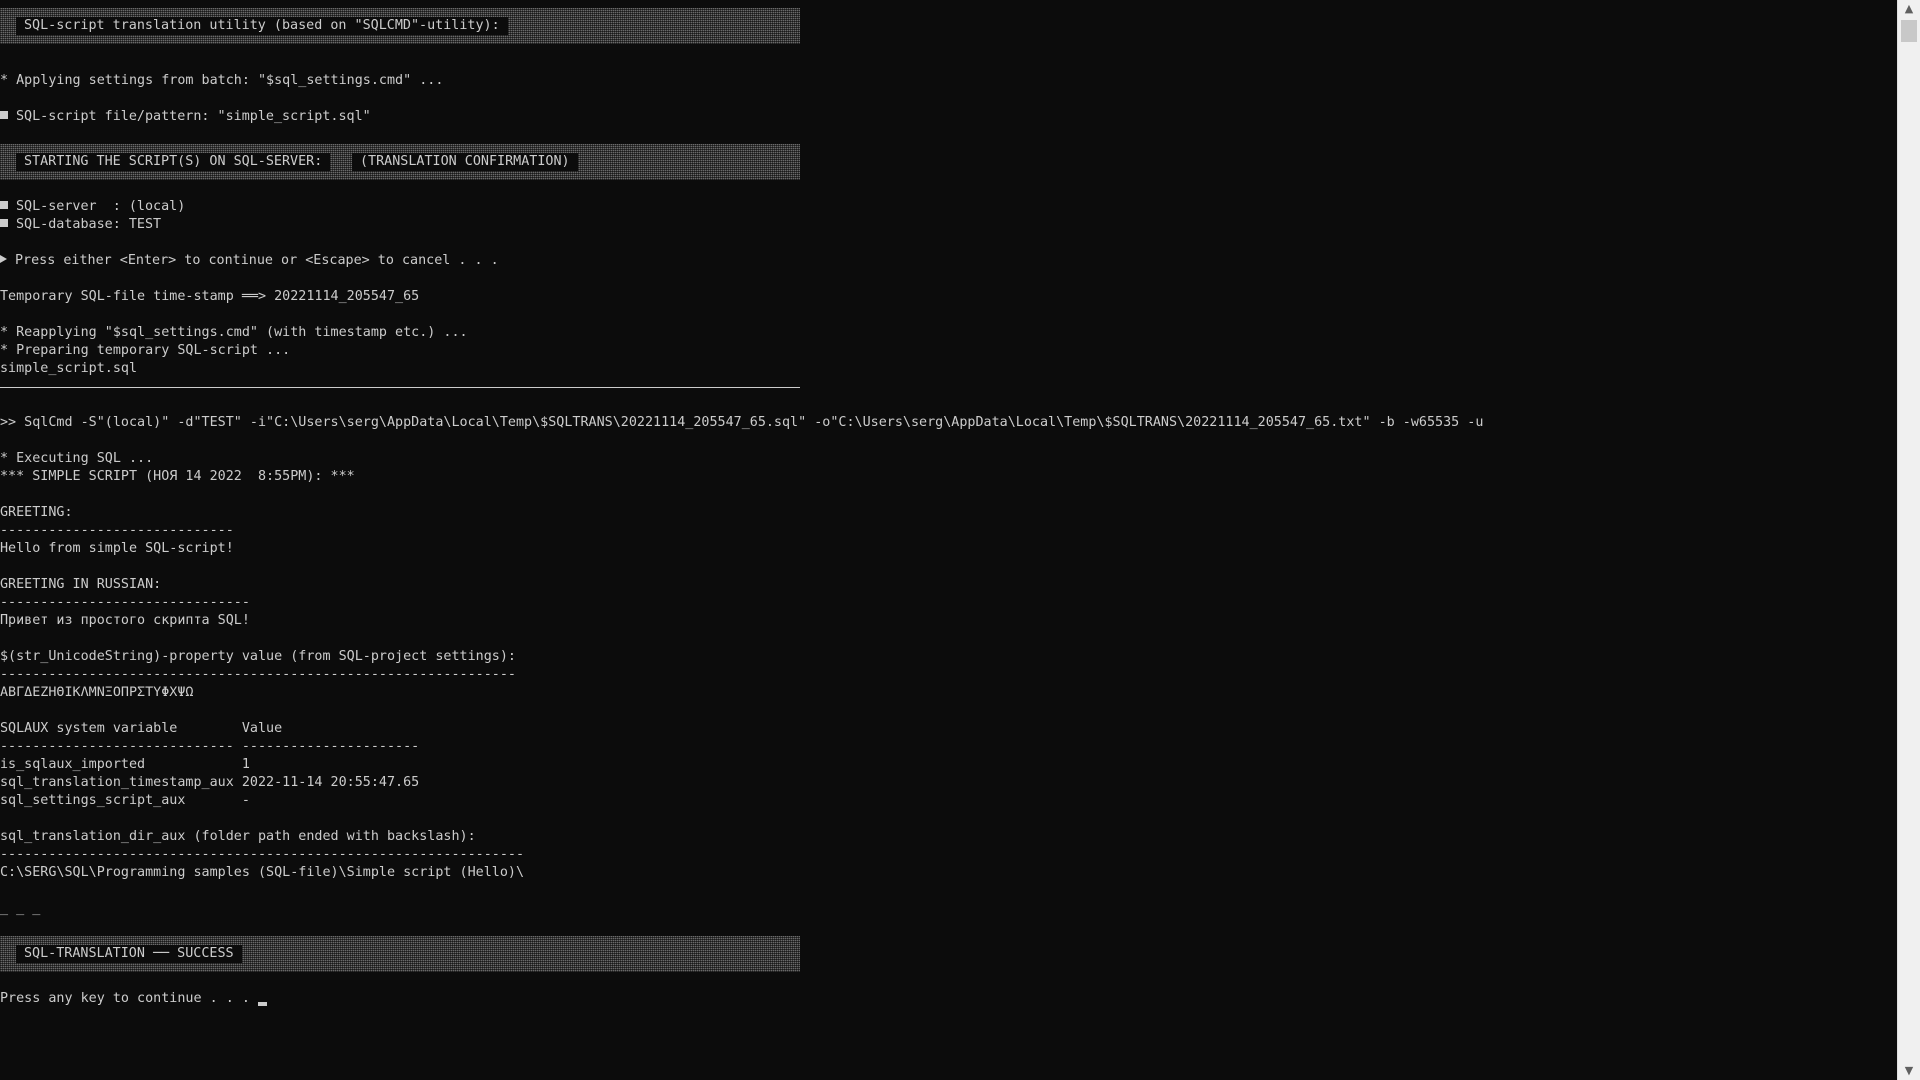 Image resolution: width=1920 pixels, height=1080 pixels. What do you see at coordinates (141, 728) in the screenshot?
I see `table-header: SQLAUX system variable Value` at bounding box center [141, 728].